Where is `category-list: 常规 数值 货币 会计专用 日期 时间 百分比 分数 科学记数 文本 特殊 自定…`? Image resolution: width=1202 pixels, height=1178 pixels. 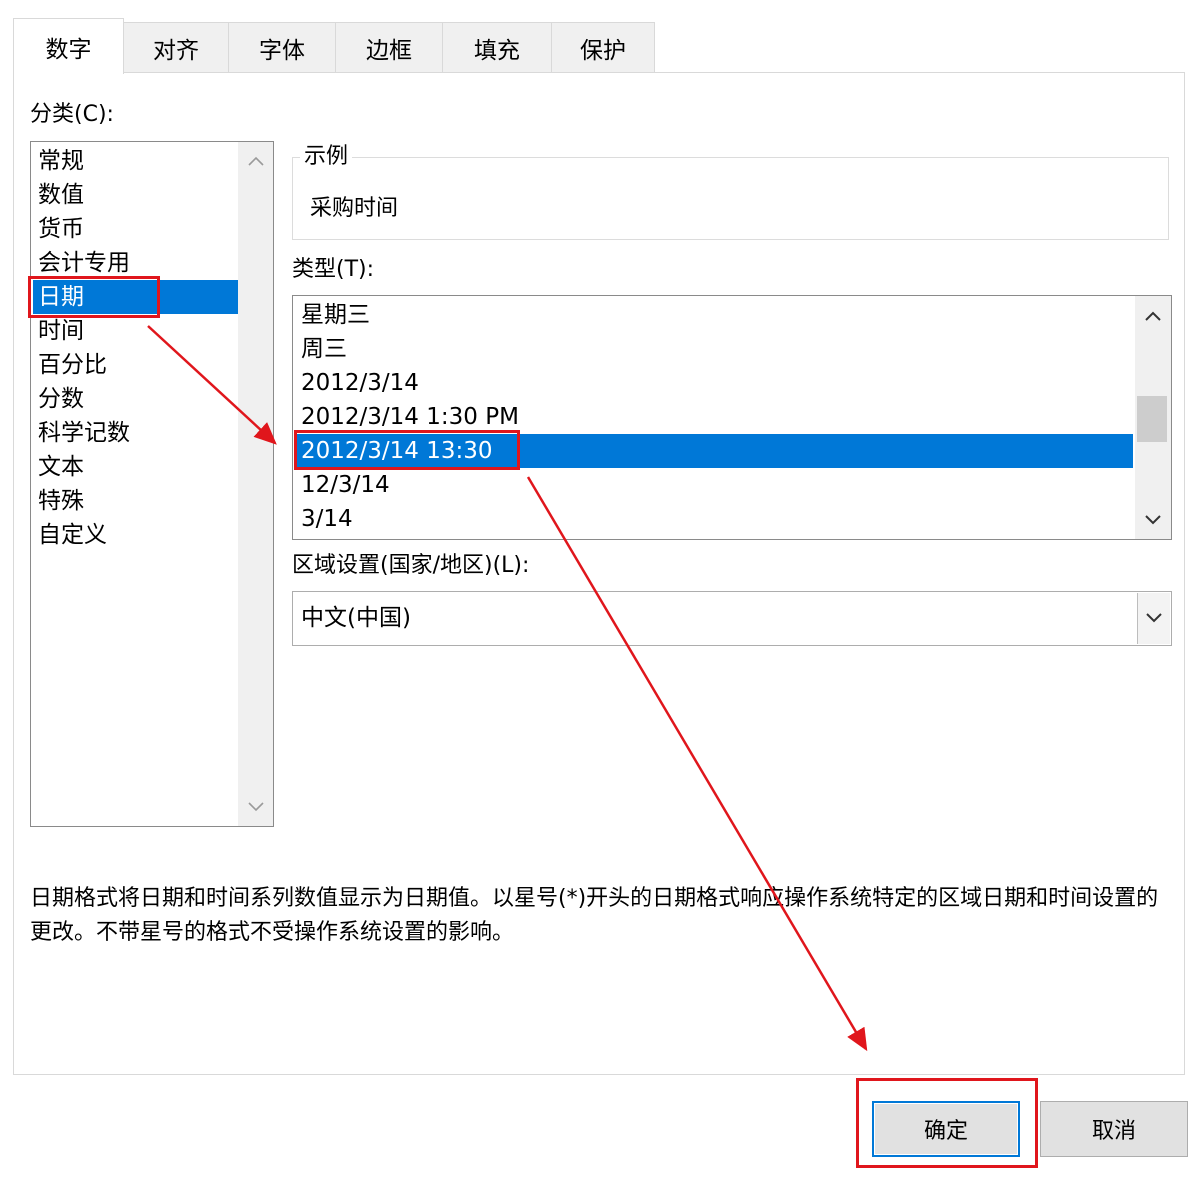
category-list: 常规 数值 货币 会计专用 日期 时间 百分比 分数 科学记数 文本 特殊 自定… is located at coordinates (152, 484).